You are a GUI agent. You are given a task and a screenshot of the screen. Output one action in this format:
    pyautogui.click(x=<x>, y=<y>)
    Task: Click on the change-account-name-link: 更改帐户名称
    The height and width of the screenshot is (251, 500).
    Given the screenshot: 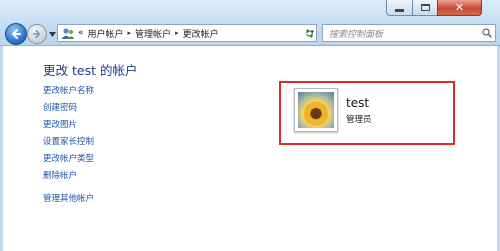 What is the action you would take?
    pyautogui.click(x=68, y=90)
    